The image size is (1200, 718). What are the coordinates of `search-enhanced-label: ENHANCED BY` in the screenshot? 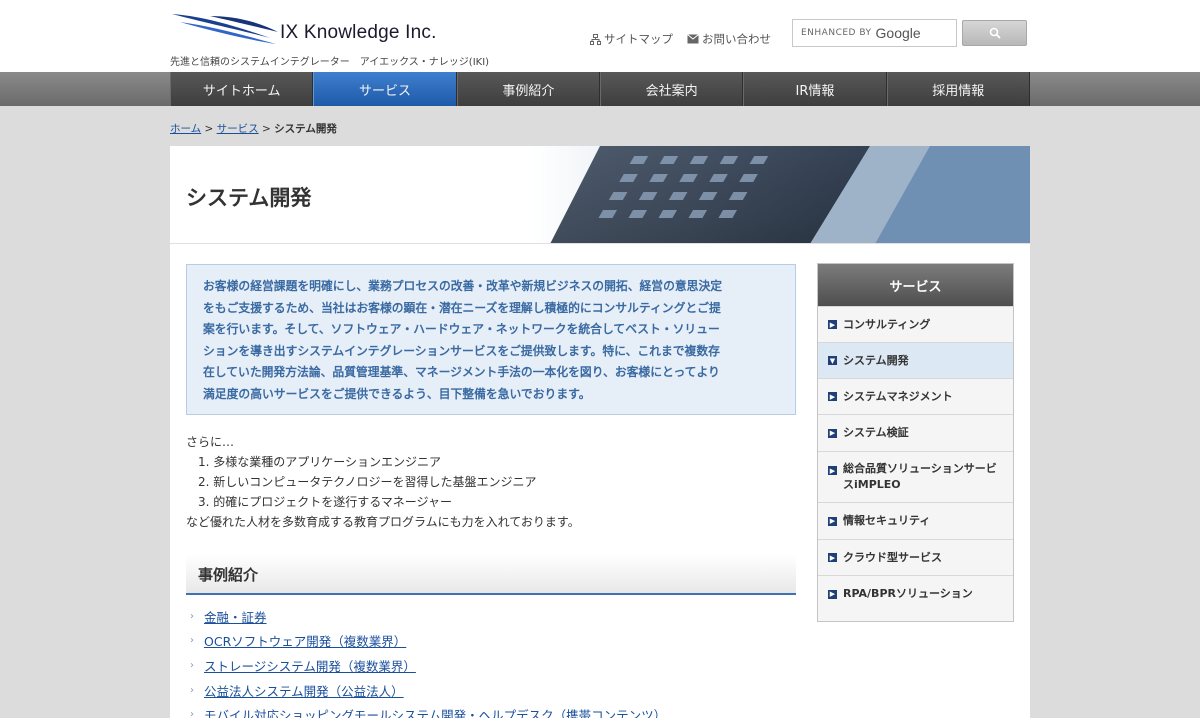 It's located at (836, 33).